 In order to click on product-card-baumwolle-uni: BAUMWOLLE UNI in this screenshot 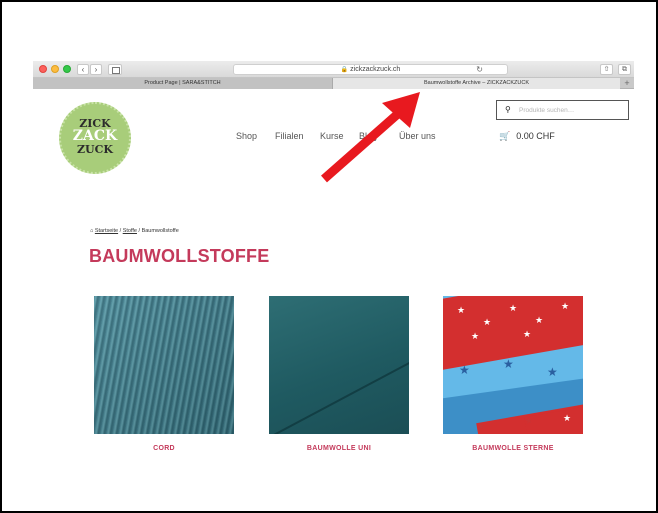, I will do `click(339, 374)`.